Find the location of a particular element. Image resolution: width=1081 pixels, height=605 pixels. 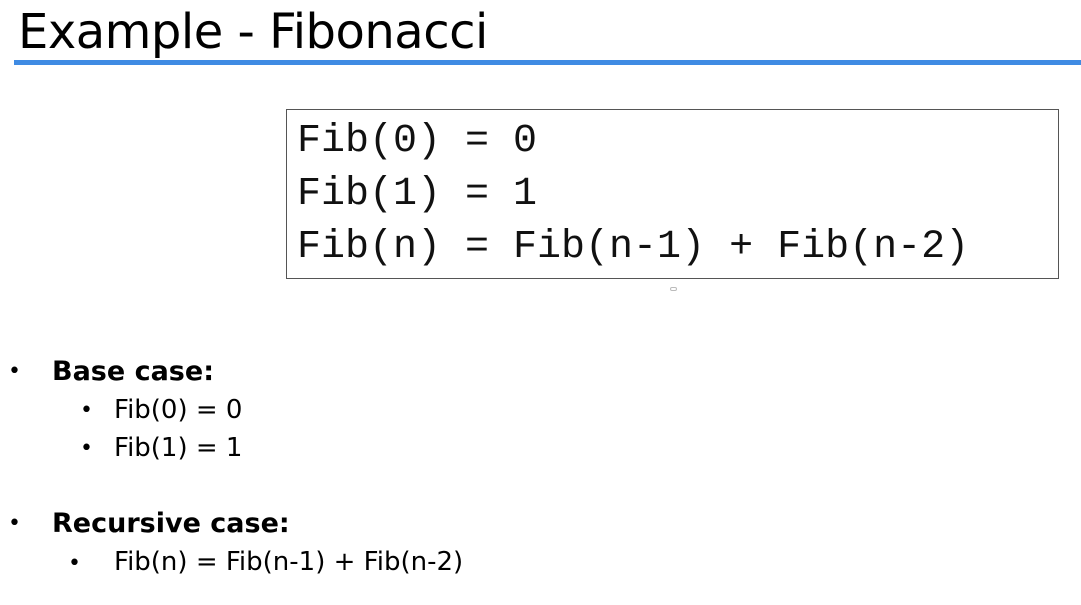

resize-handle-mark is located at coordinates (673, 289).